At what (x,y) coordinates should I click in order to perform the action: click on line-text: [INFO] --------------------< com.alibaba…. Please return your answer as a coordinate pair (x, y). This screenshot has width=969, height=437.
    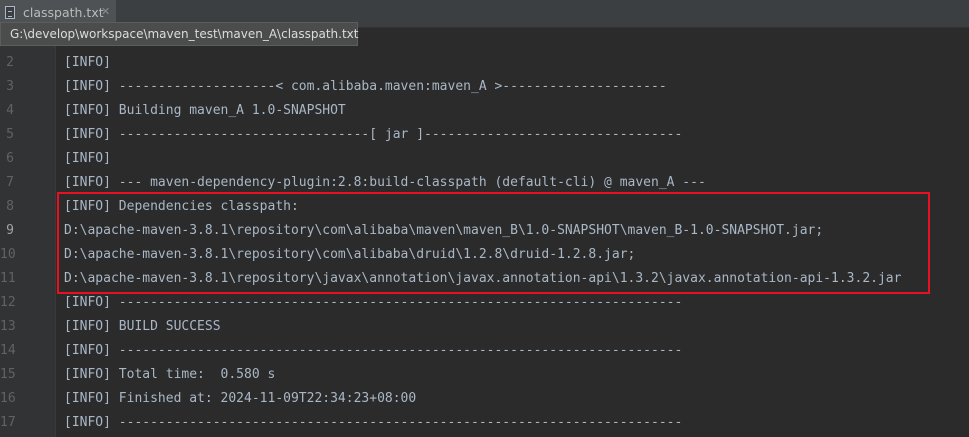
    Looking at the image, I should click on (365, 86).